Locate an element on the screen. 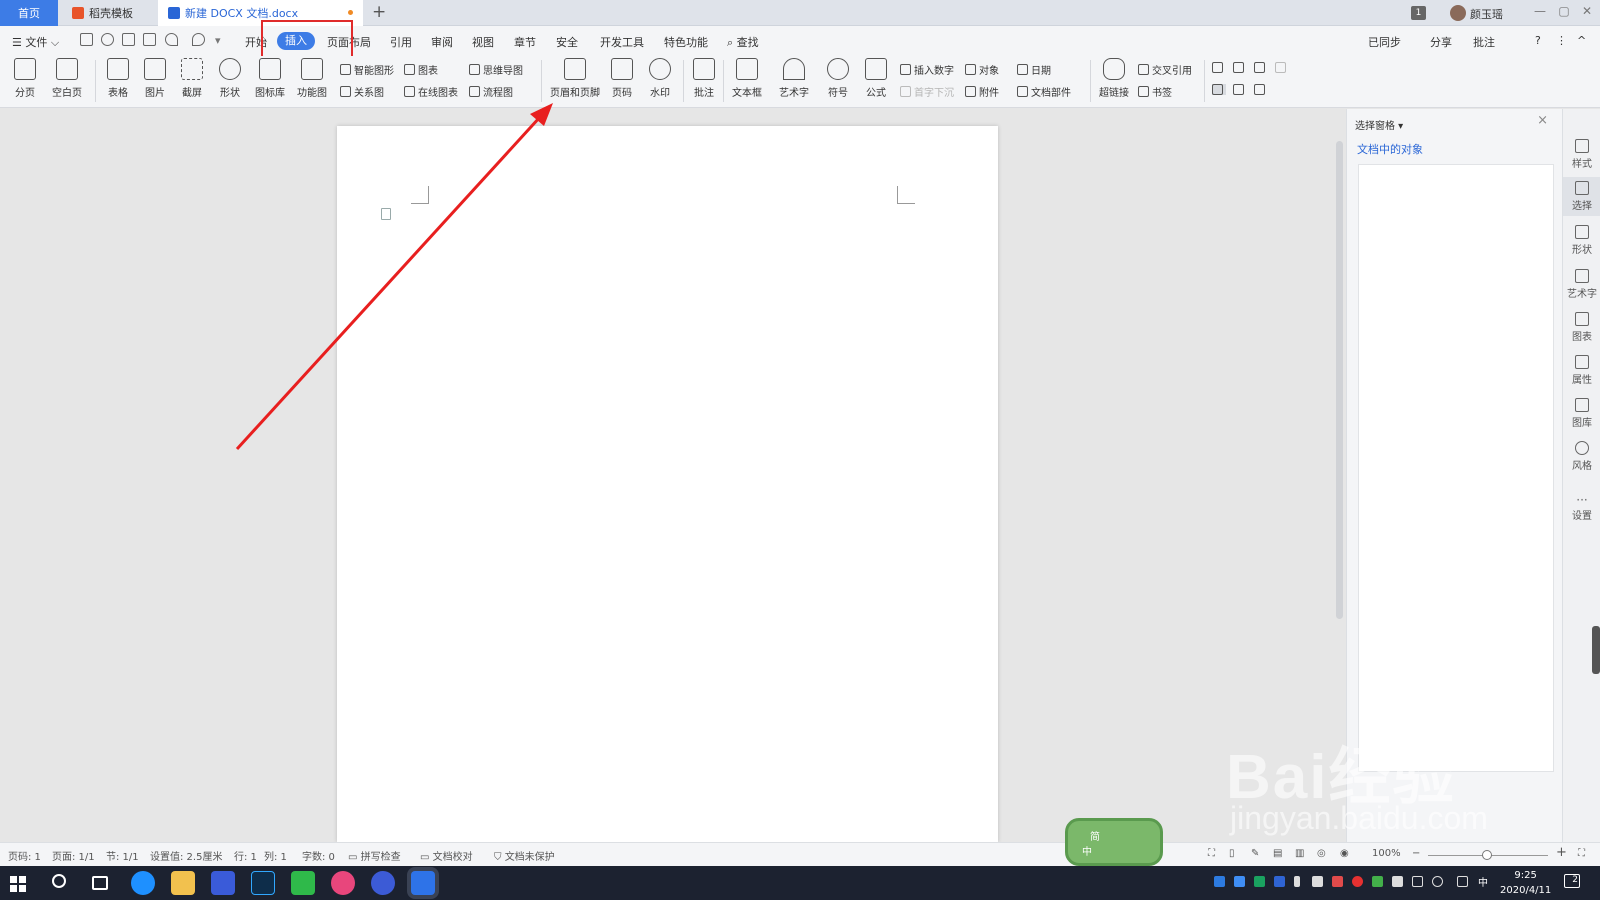 This screenshot has width=1600, height=900. chart-button: 图表 is located at coordinates (421, 69).